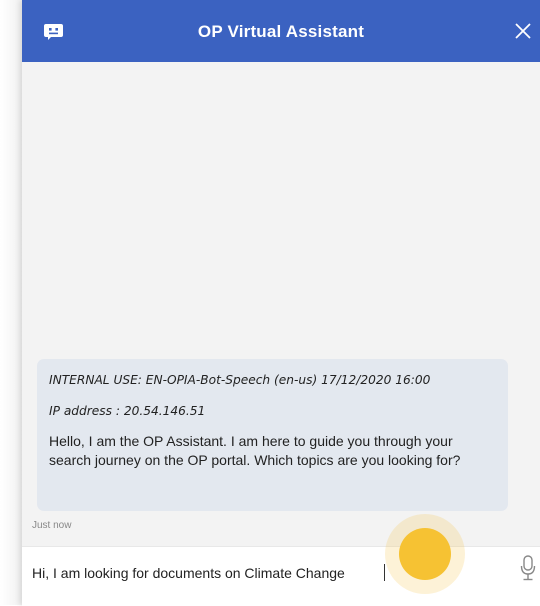 The height and width of the screenshot is (606, 540). What do you see at coordinates (11, 302) in the screenshot?
I see `page-backdrop` at bounding box center [11, 302].